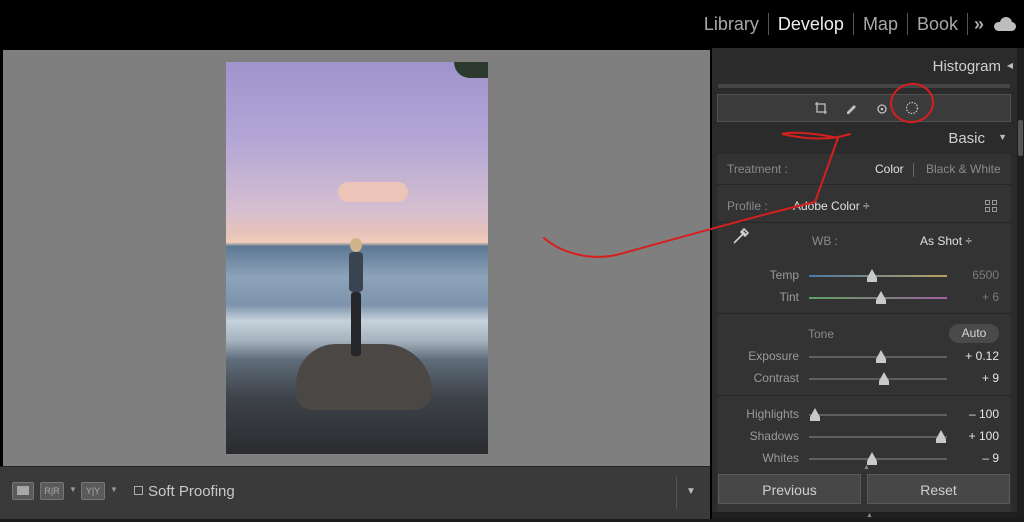 The width and height of the screenshot is (1024, 522). Describe the element at coordinates (784, 275) in the screenshot. I see `slider-label: Temp` at that location.